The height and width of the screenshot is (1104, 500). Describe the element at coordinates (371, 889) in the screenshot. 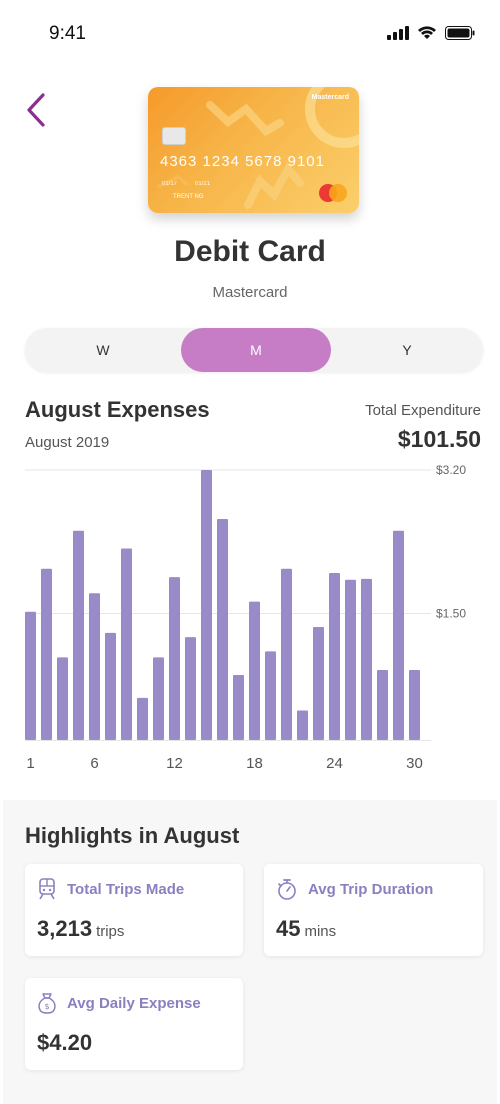

I see `highlight-label: Avg Trip Duration` at that location.